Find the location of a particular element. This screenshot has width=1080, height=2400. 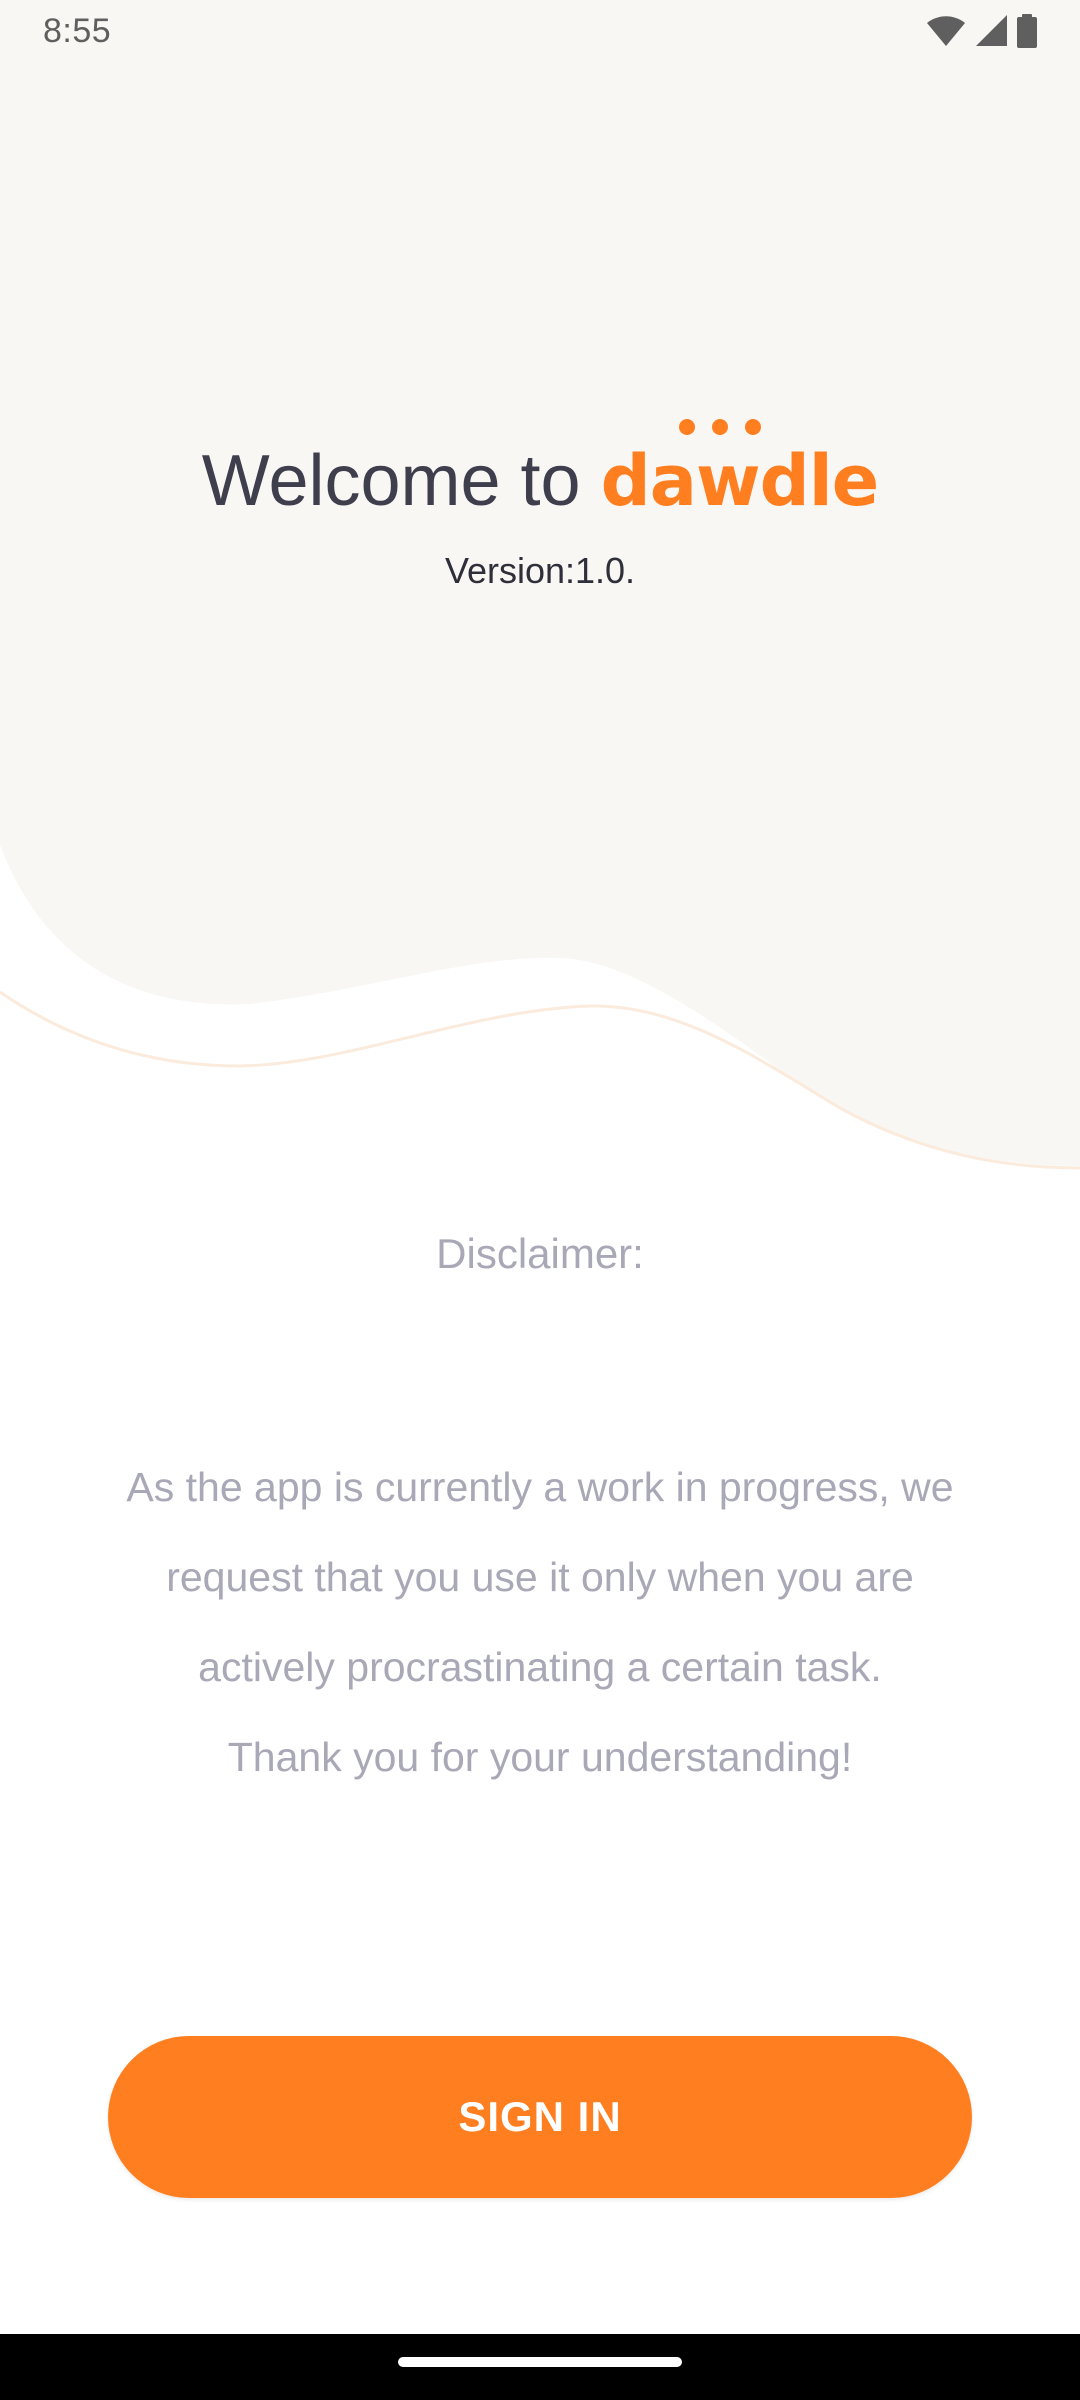

sign-in-button: SIGN IN is located at coordinates (540, 2117).